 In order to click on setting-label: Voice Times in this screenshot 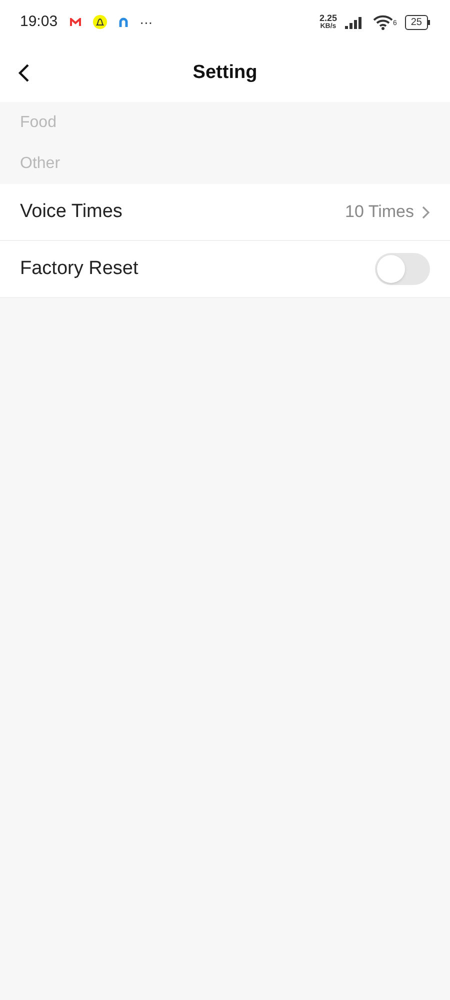, I will do `click(71, 212)`.